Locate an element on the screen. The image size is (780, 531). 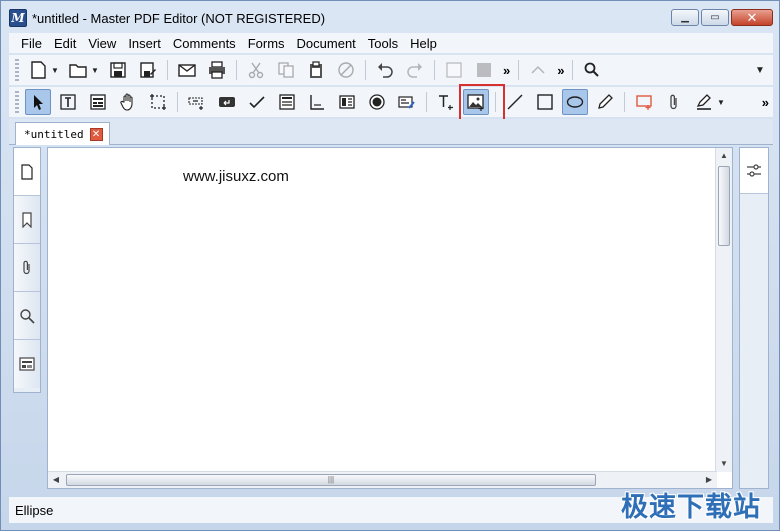
menu-edit: Edit is located at coordinates (65, 43).